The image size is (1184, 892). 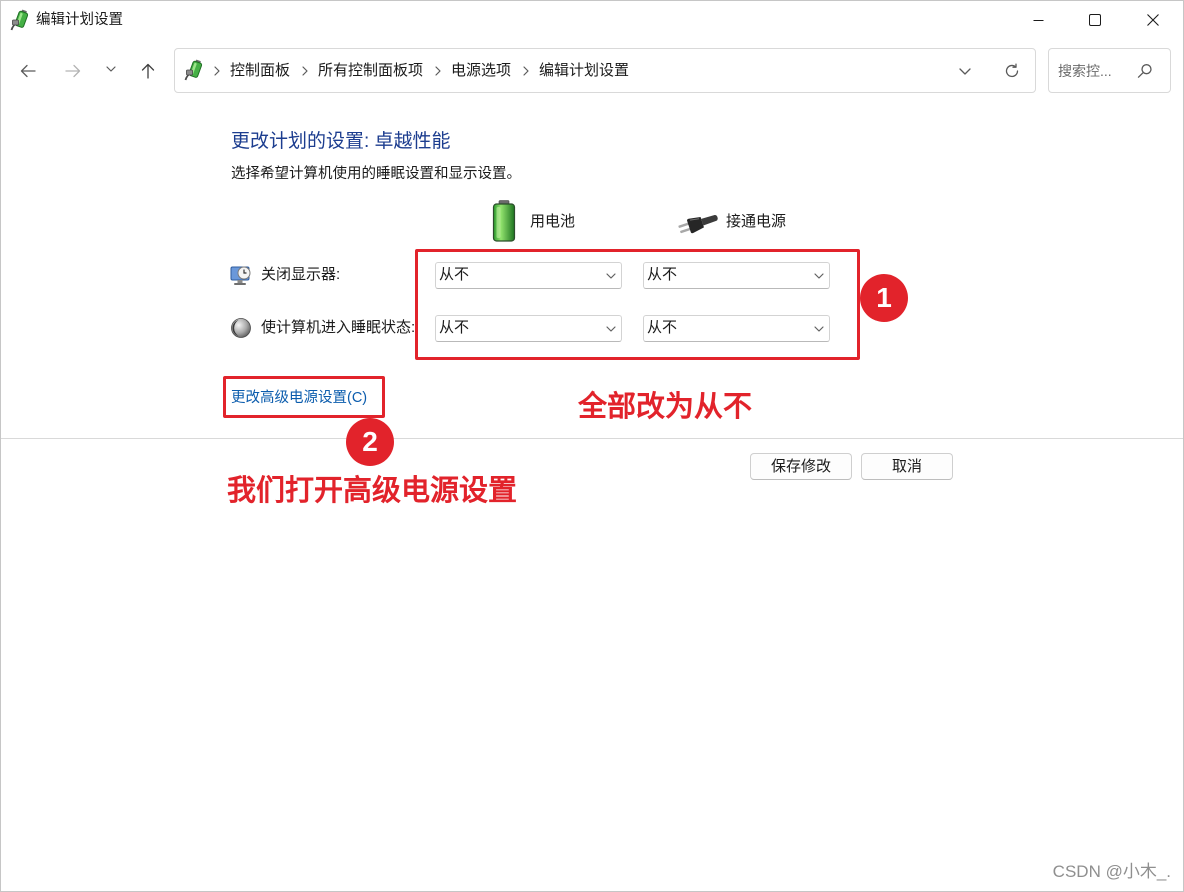 I want to click on arrow-left-icon, so click(x=28, y=71).